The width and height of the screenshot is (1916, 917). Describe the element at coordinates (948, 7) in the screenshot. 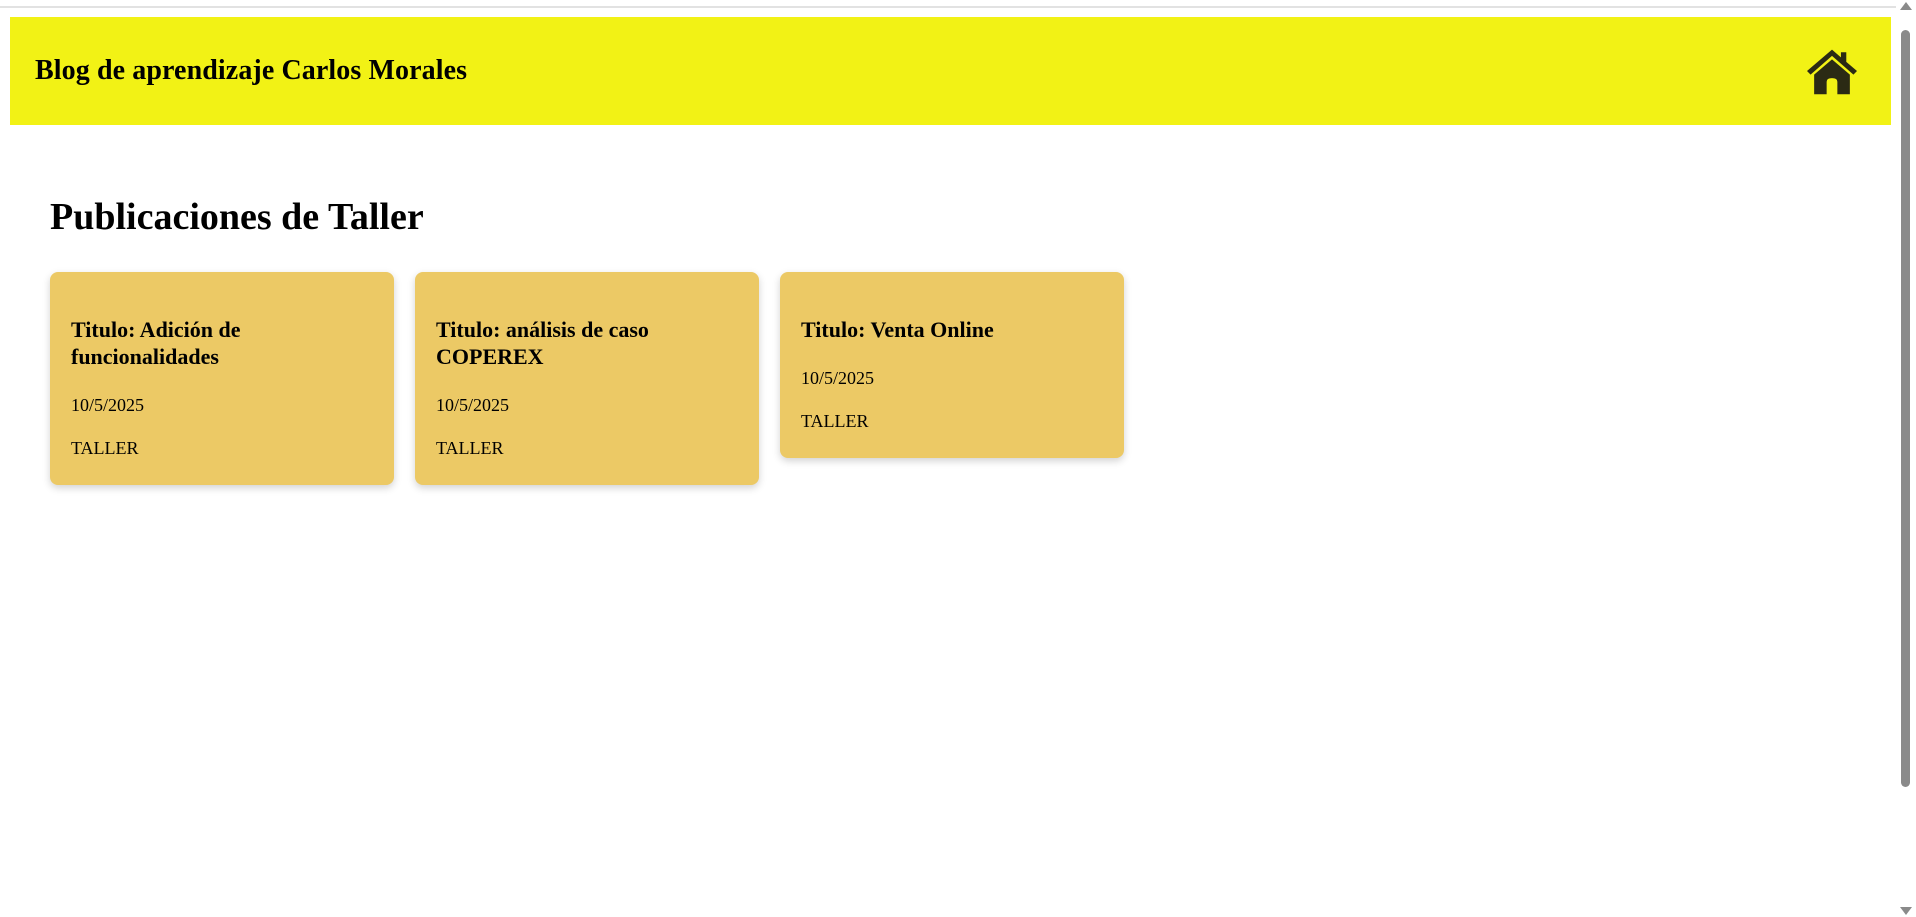

I see `top-divider` at that location.